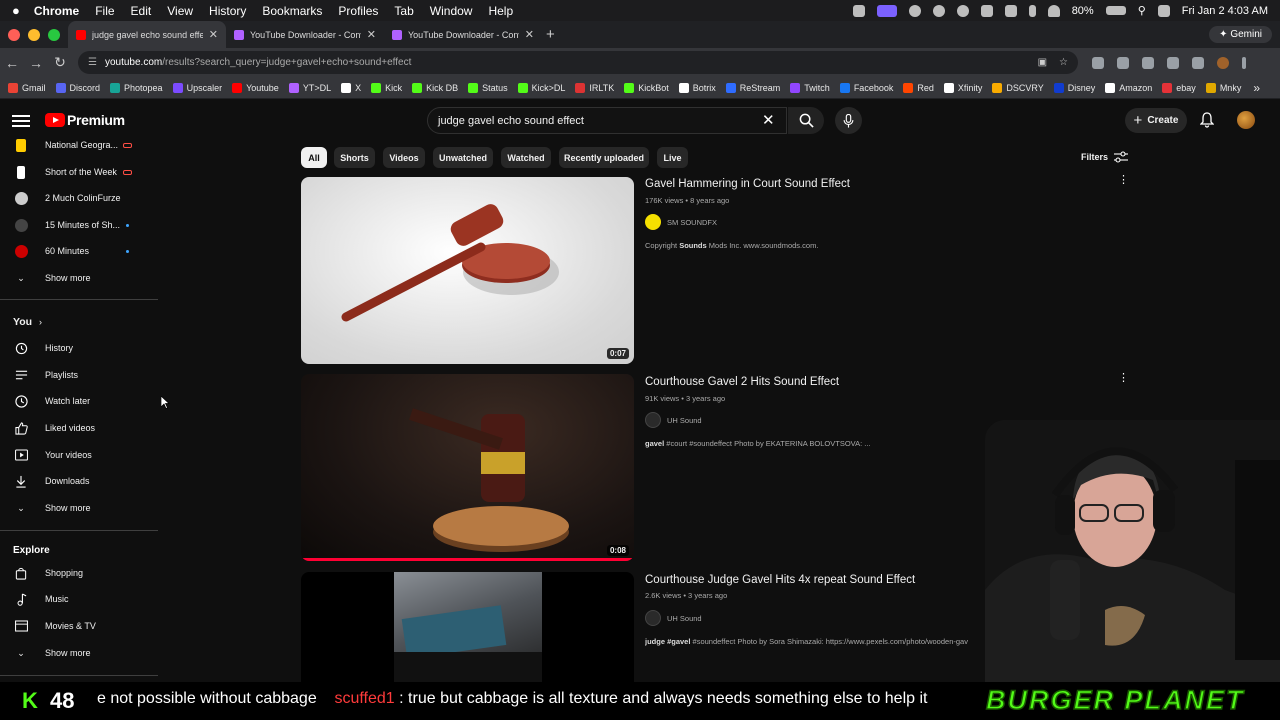  Describe the element at coordinates (435, 87) in the screenshot. I see `bookmark-kick-db: Kick DB` at that location.